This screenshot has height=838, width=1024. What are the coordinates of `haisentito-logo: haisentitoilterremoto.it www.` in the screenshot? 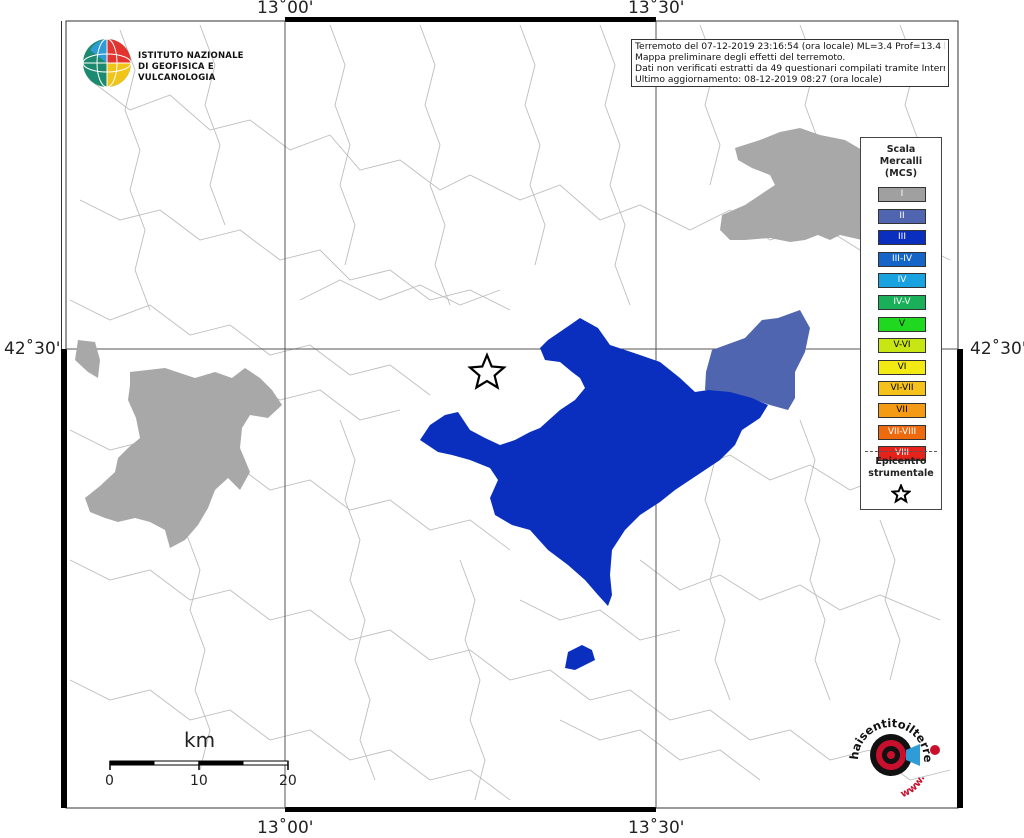 It's located at (888, 750).